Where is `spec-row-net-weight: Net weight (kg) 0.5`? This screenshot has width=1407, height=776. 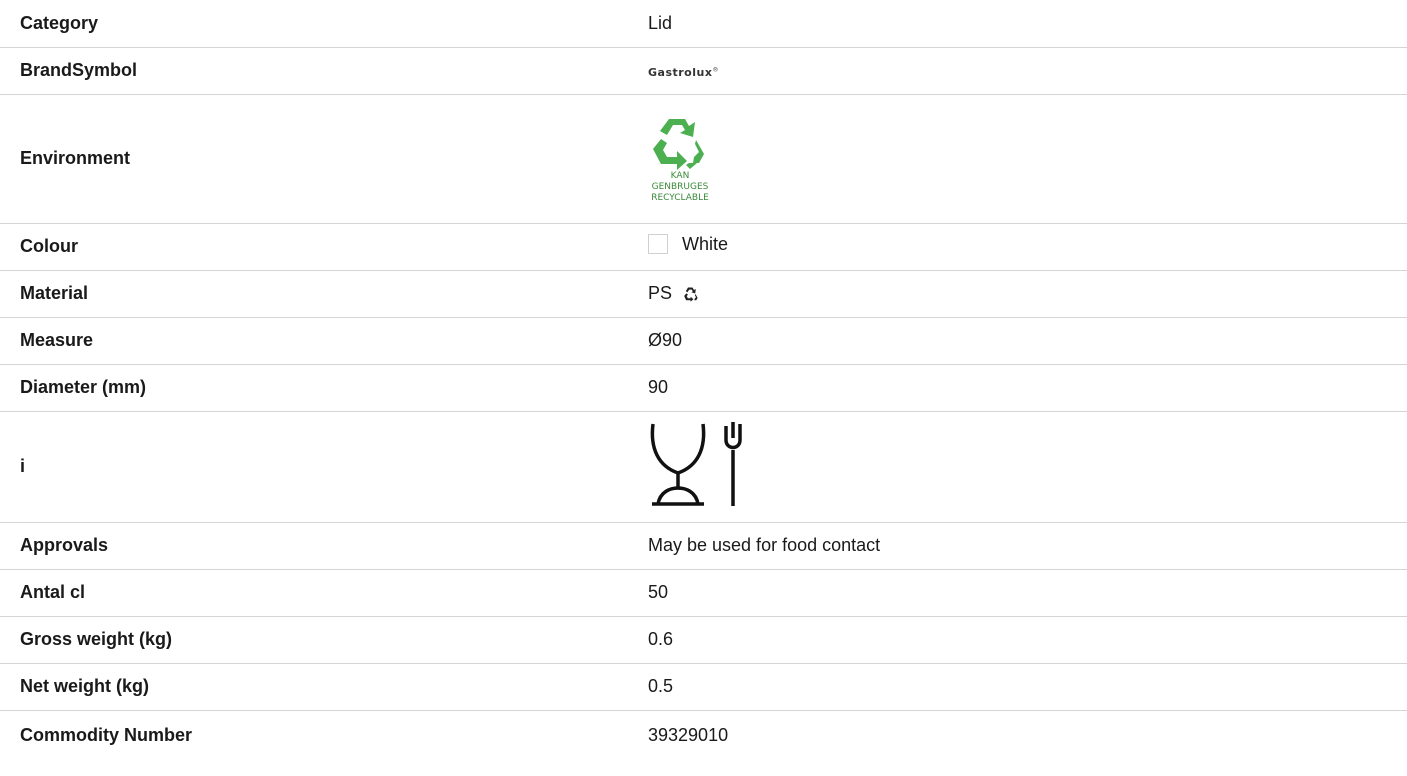
spec-row-net-weight: Net weight (kg) 0.5 is located at coordinates (703, 687).